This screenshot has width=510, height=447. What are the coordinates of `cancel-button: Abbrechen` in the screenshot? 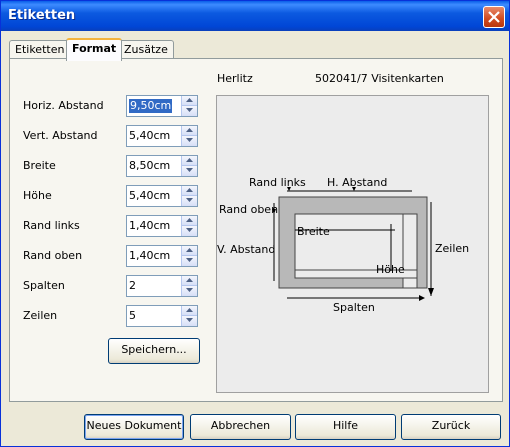 It's located at (240, 427).